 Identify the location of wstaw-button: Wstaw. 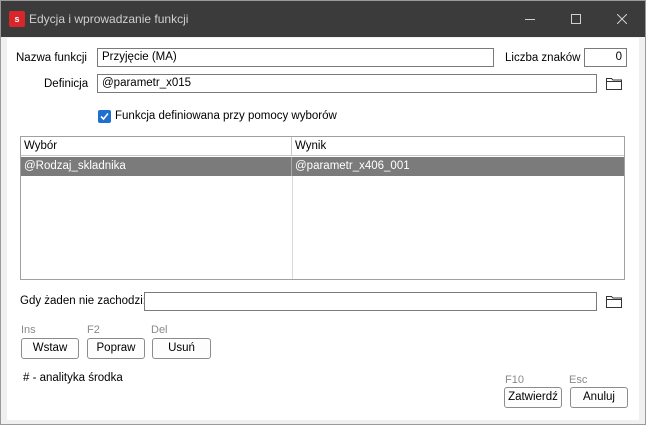
(50, 348).